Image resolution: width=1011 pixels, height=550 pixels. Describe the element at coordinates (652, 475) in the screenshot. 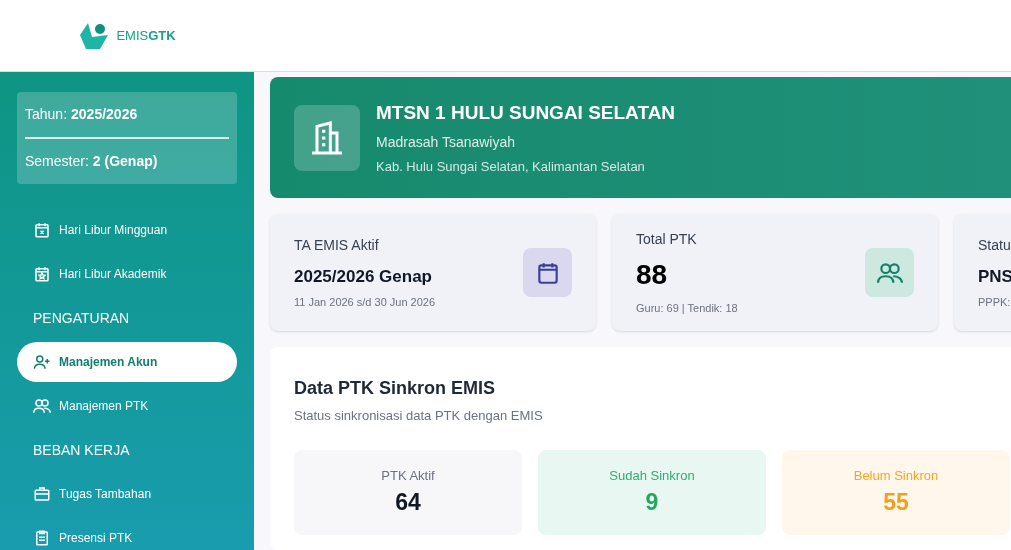

I see `sync-stat-label: Sudah Sinkron` at that location.